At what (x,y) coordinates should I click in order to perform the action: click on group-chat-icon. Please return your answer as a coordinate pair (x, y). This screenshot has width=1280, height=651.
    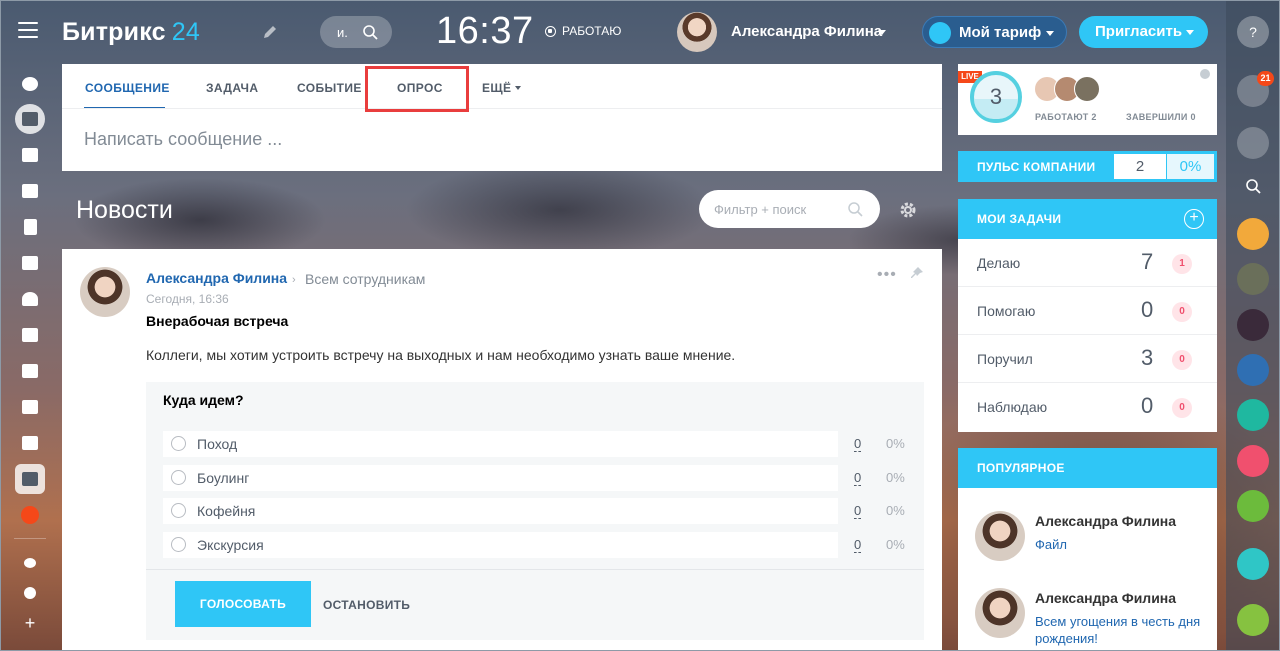
    Looking at the image, I should click on (1253, 370).